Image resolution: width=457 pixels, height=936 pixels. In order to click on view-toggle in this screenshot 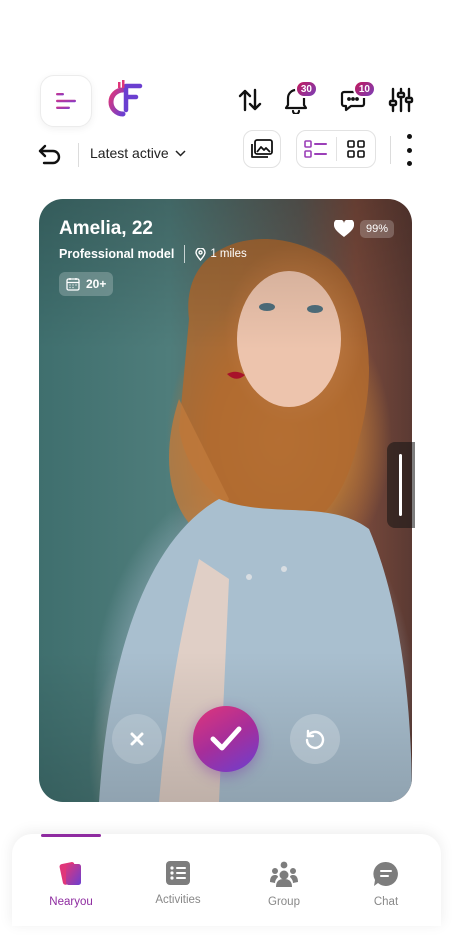, I will do `click(336, 149)`.